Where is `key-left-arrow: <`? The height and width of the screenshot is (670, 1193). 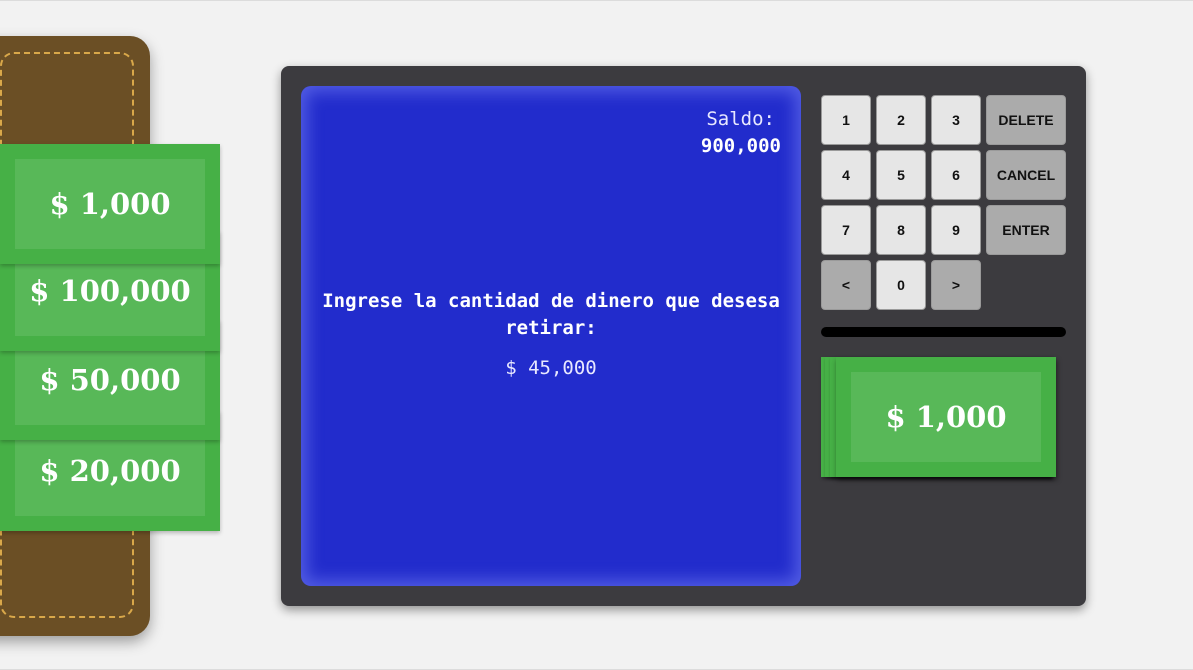 key-left-arrow: < is located at coordinates (846, 285).